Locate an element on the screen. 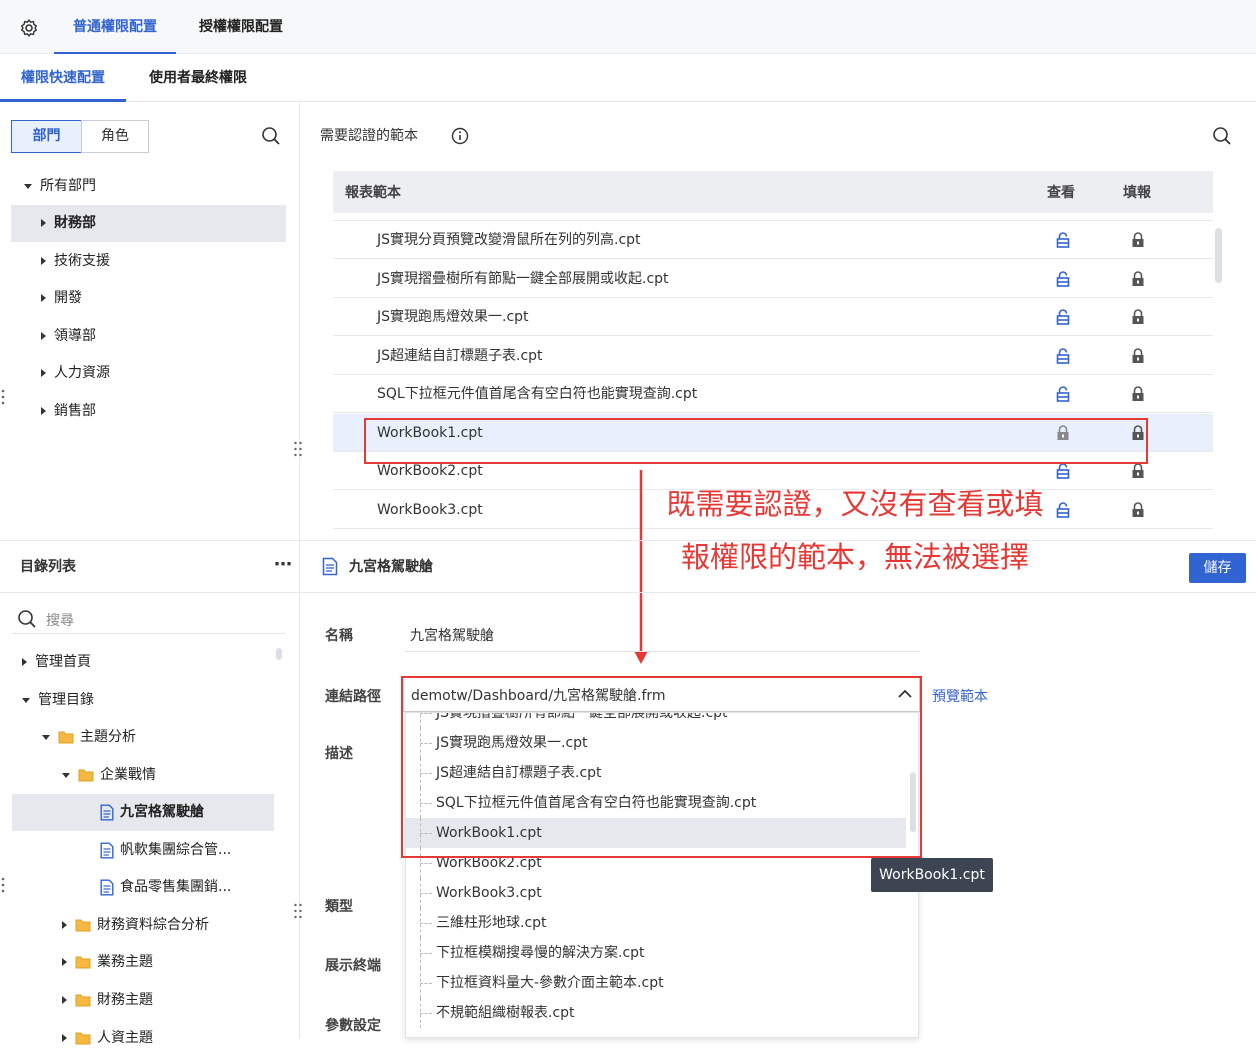 The width and height of the screenshot is (1256, 1057). table-row: JS實現跑馬燈效果一.cpt is located at coordinates (773, 317).